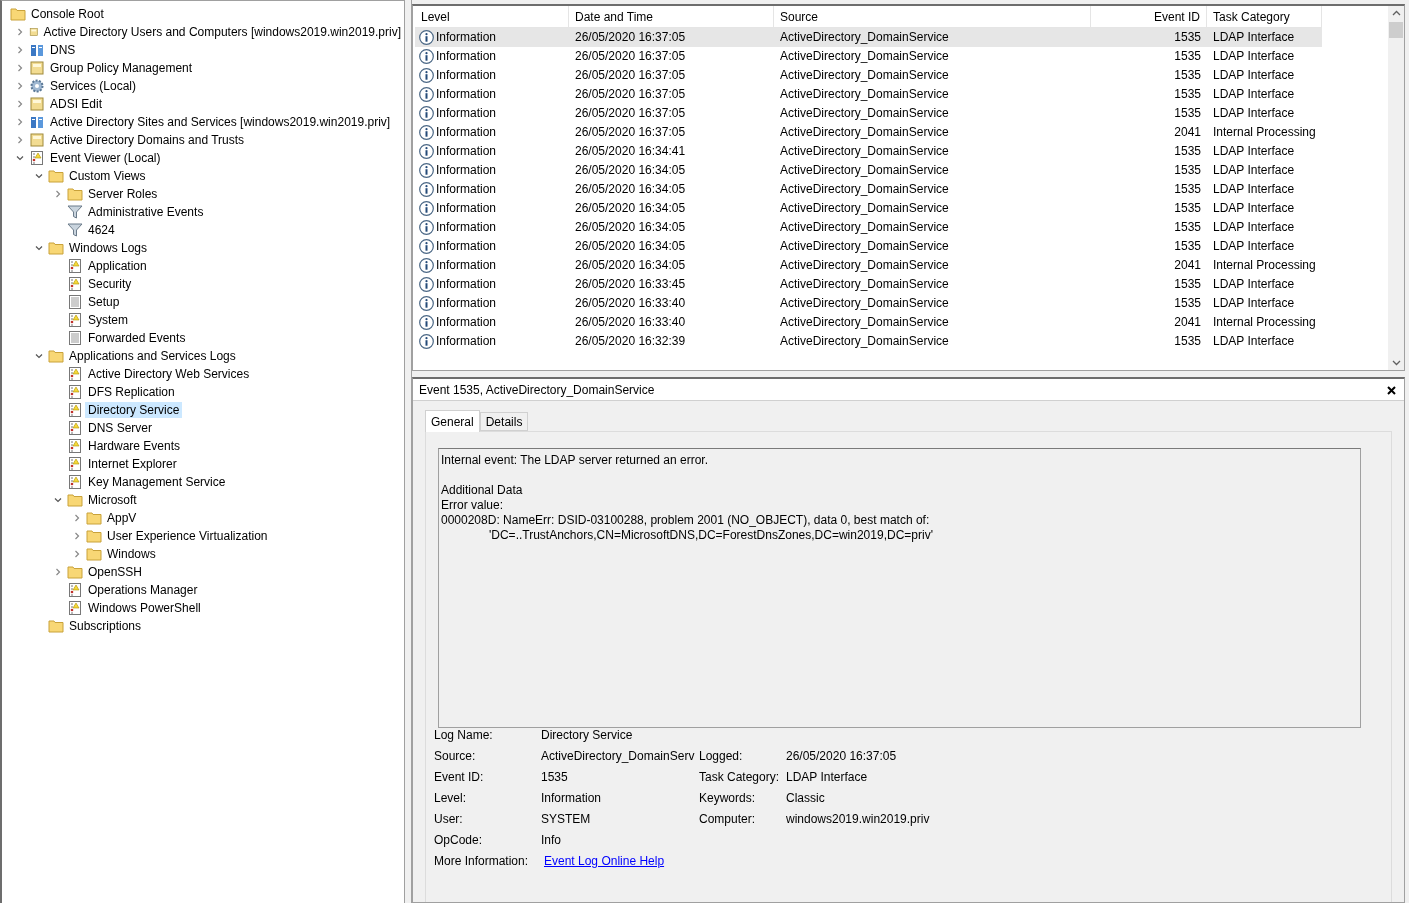 The height and width of the screenshot is (903, 1409). I want to click on scroll-up-icon, so click(1396, 13).